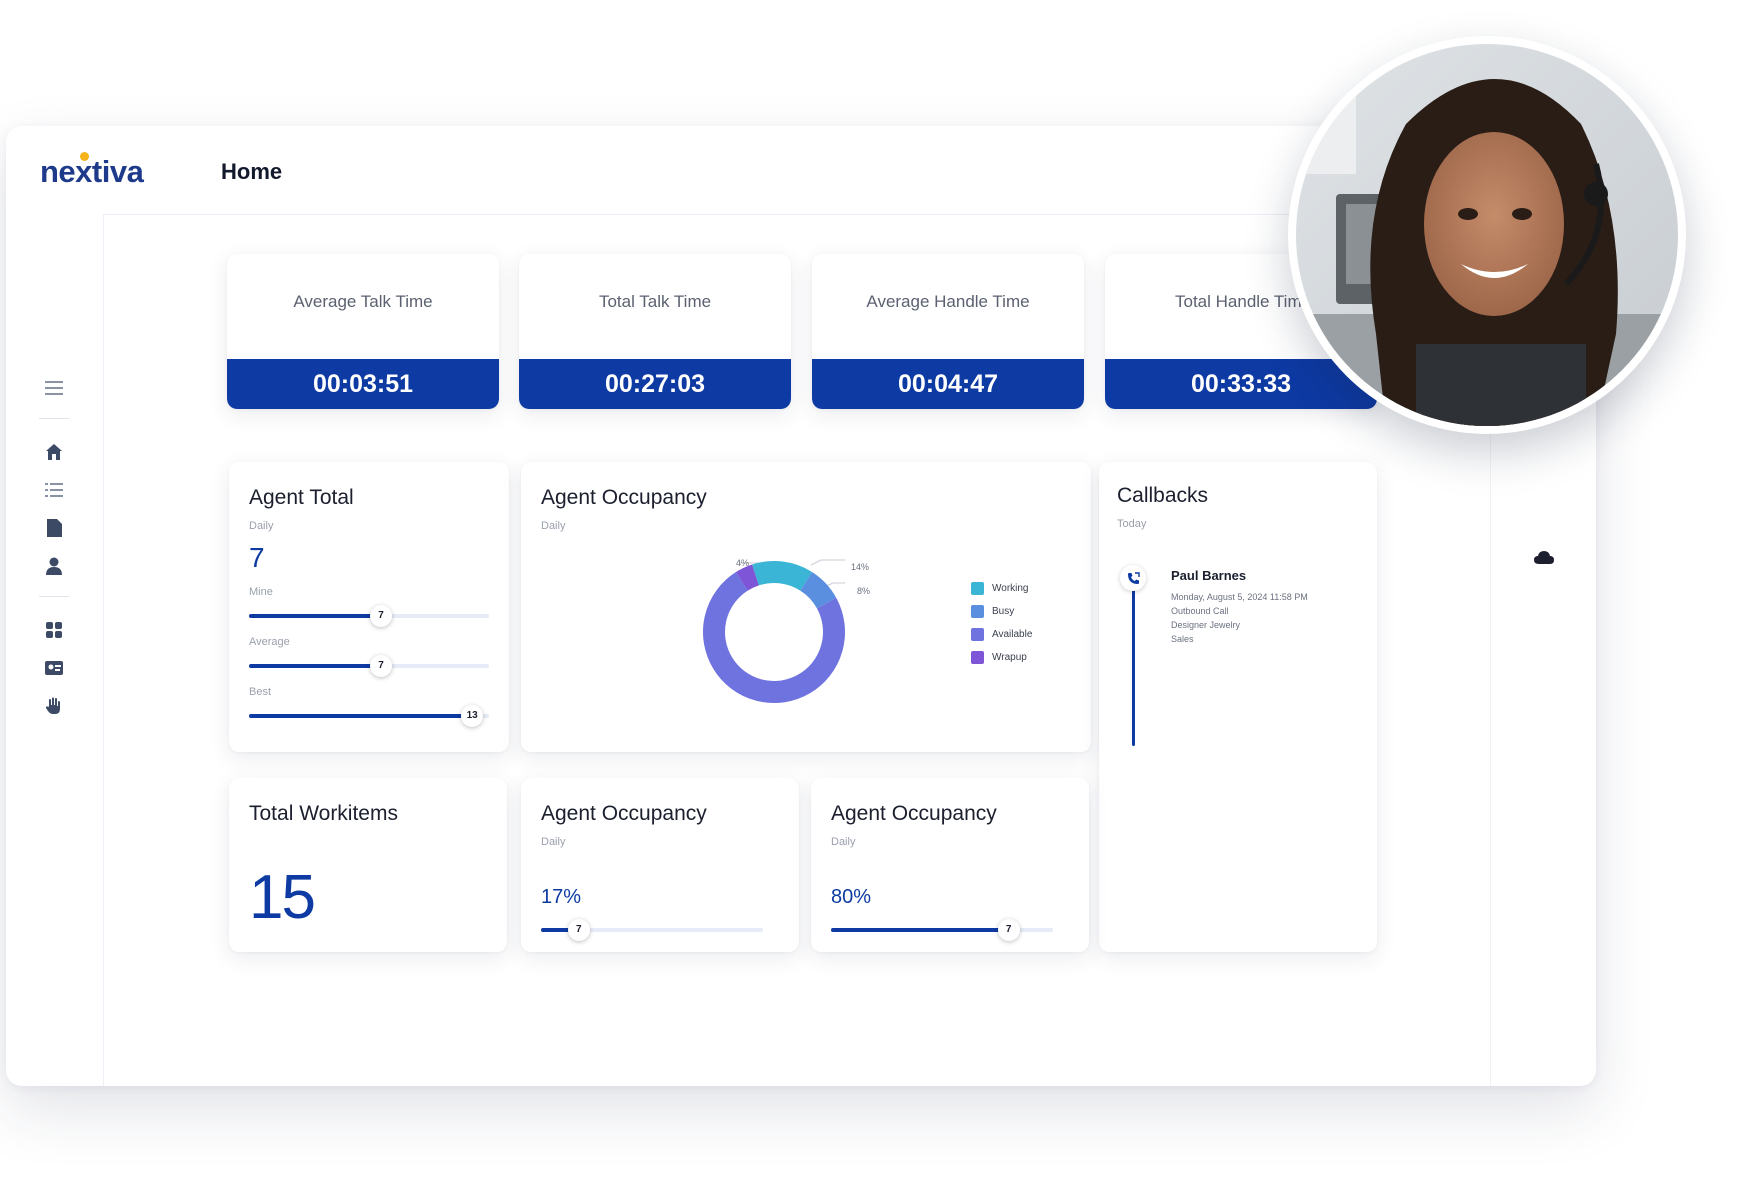  I want to click on donut-label: 8%, so click(864, 591).